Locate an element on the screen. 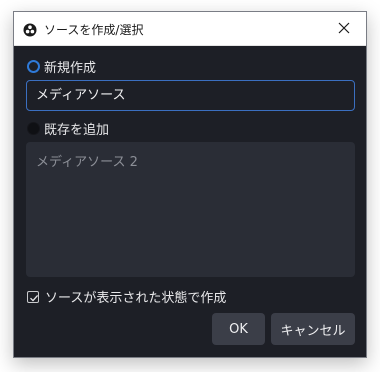 Image resolution: width=380 pixels, height=372 pixels. source-name-input: メディアソース is located at coordinates (190, 95).